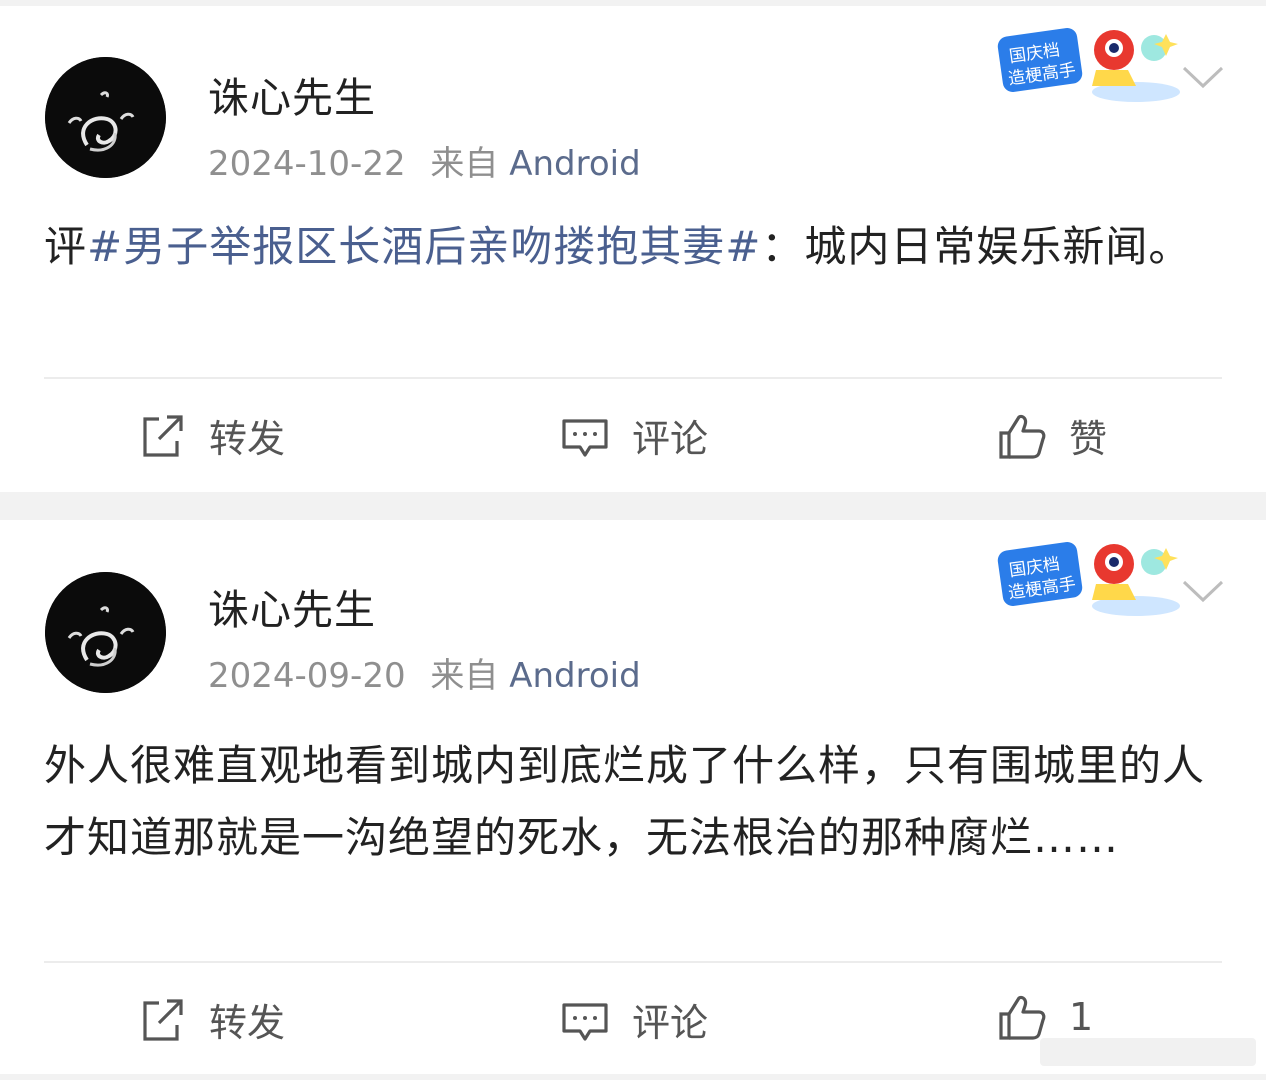 This screenshot has width=1266, height=1080. What do you see at coordinates (1088, 439) in the screenshot?
I see `like-label: 赞` at bounding box center [1088, 439].